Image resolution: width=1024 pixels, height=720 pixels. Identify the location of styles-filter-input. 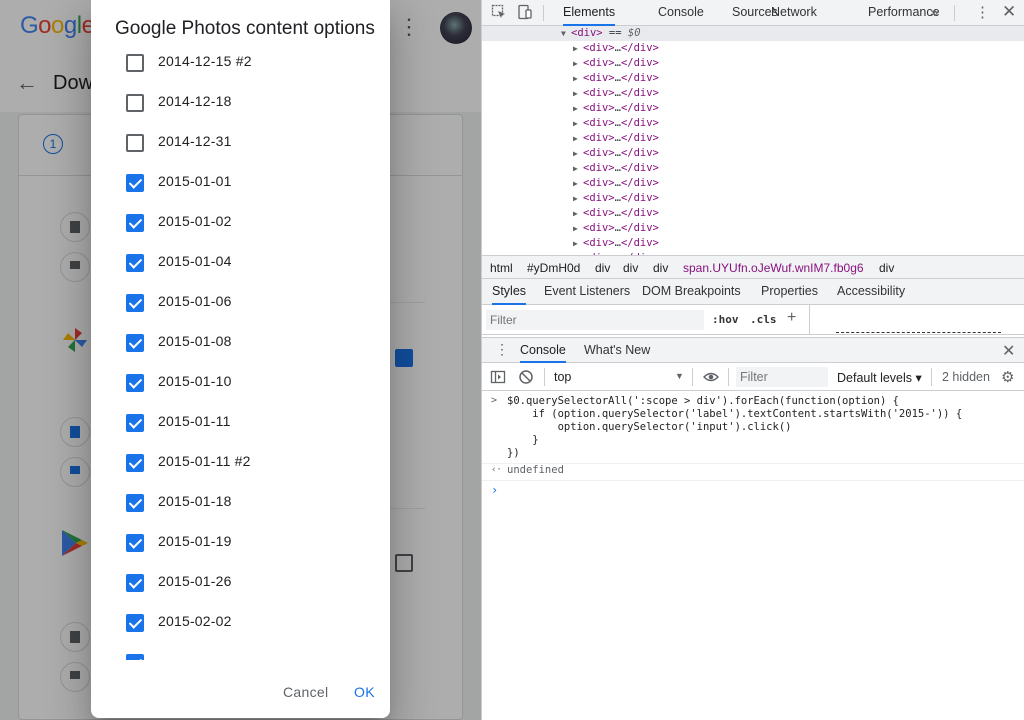
(595, 320).